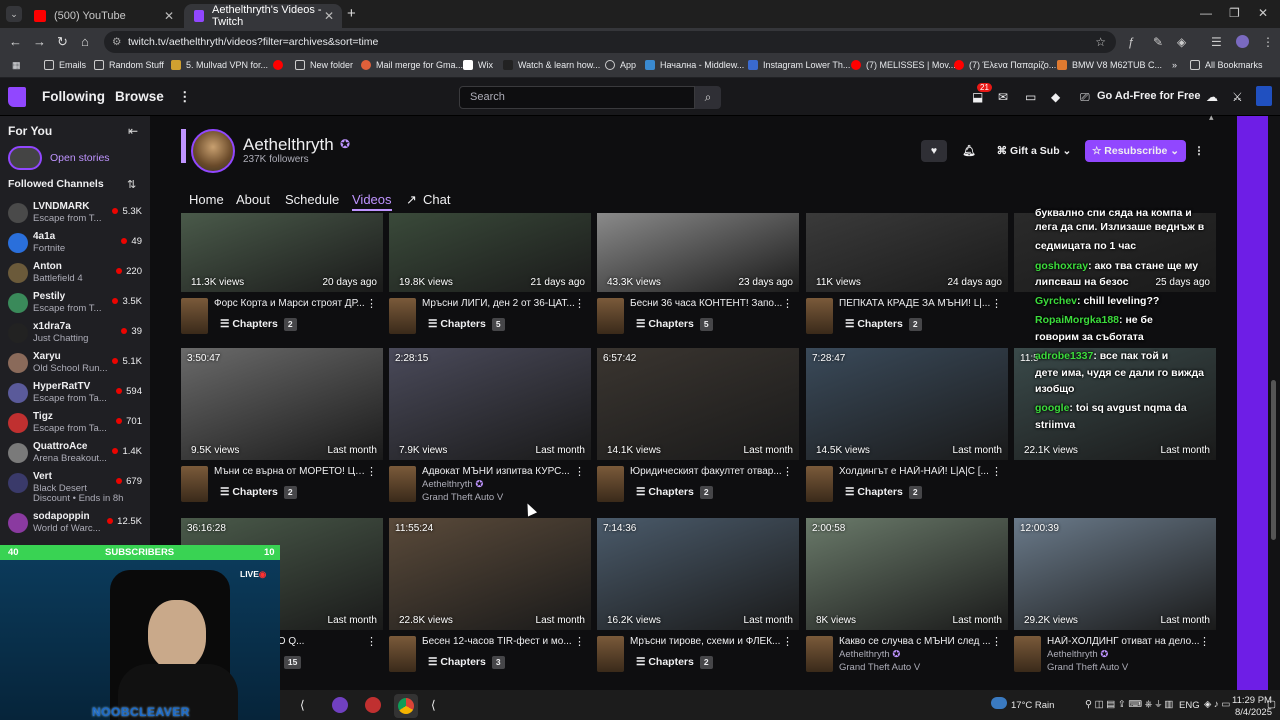  I want to click on forward-button: →, so click(39, 41).